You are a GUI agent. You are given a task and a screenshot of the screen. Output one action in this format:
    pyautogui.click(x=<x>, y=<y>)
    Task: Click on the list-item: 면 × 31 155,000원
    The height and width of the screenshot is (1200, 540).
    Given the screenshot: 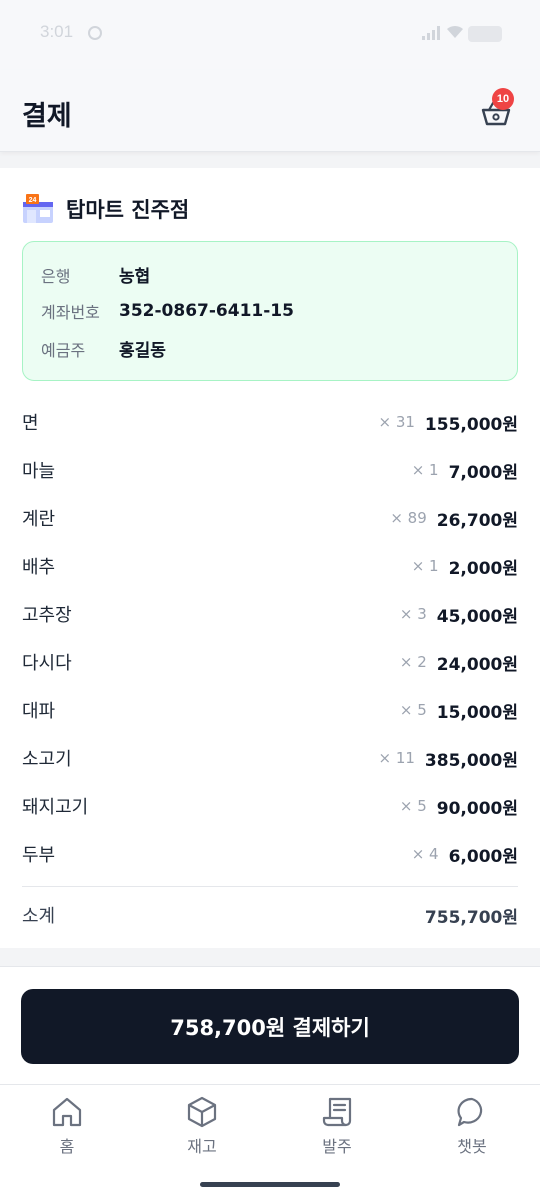 What is the action you would take?
    pyautogui.click(x=270, y=422)
    